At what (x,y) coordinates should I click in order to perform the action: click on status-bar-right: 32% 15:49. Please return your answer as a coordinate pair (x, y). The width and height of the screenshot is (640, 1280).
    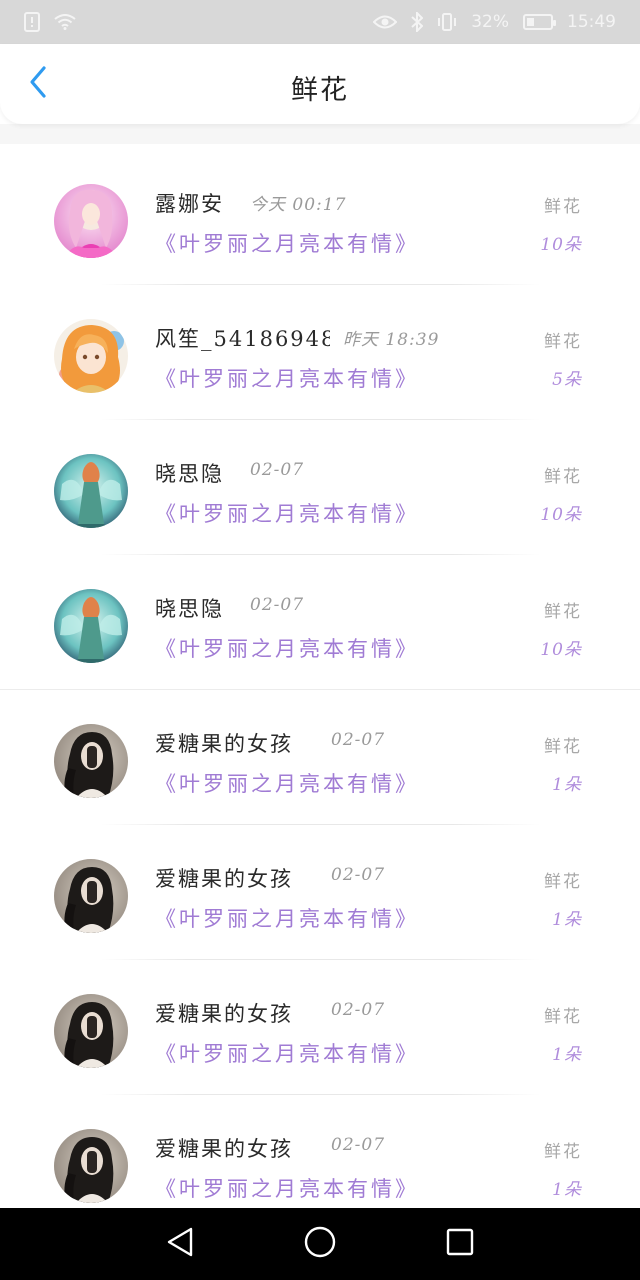
    Looking at the image, I should click on (494, 22).